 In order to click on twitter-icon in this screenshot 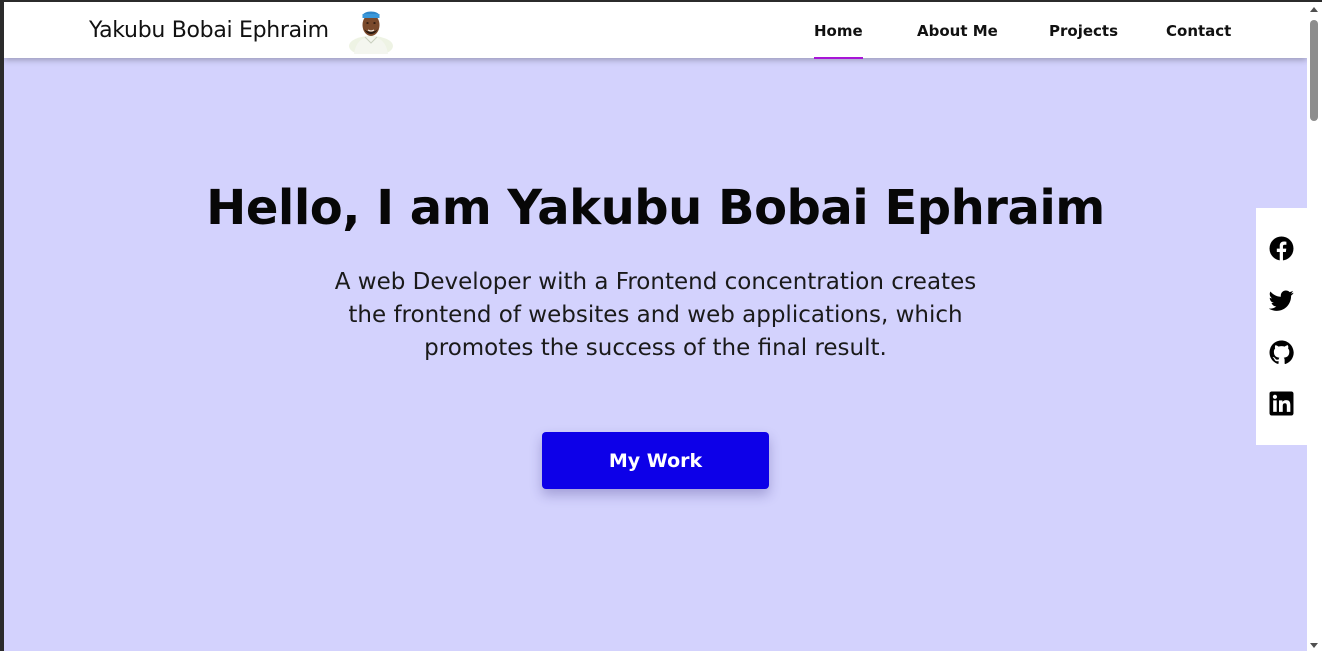, I will do `click(1281, 300)`.